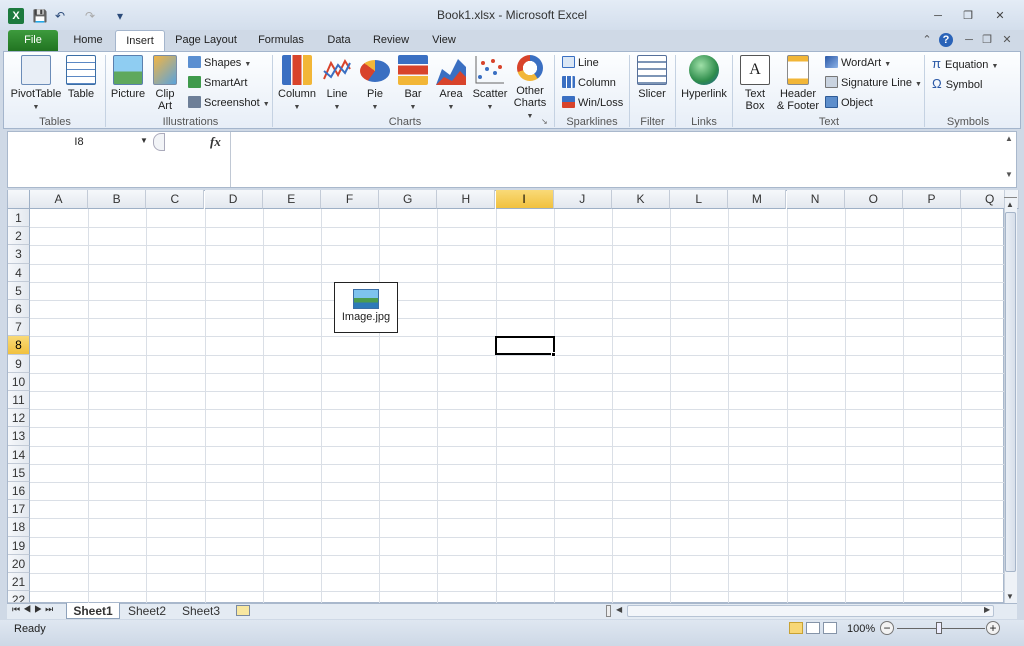 This screenshot has width=1024, height=646. What do you see at coordinates (159, 142) in the screenshot?
I see `formula-bar-splitter` at bounding box center [159, 142].